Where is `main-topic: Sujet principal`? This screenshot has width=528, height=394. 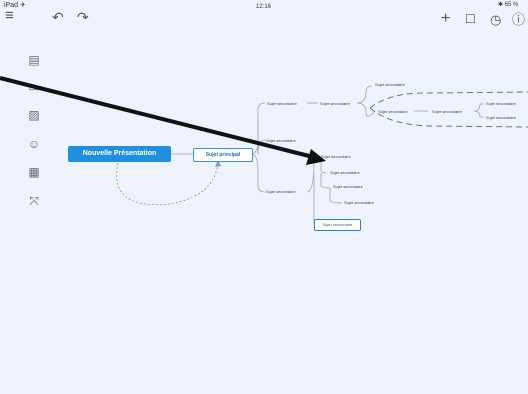 main-topic: Sujet principal is located at coordinates (223, 155).